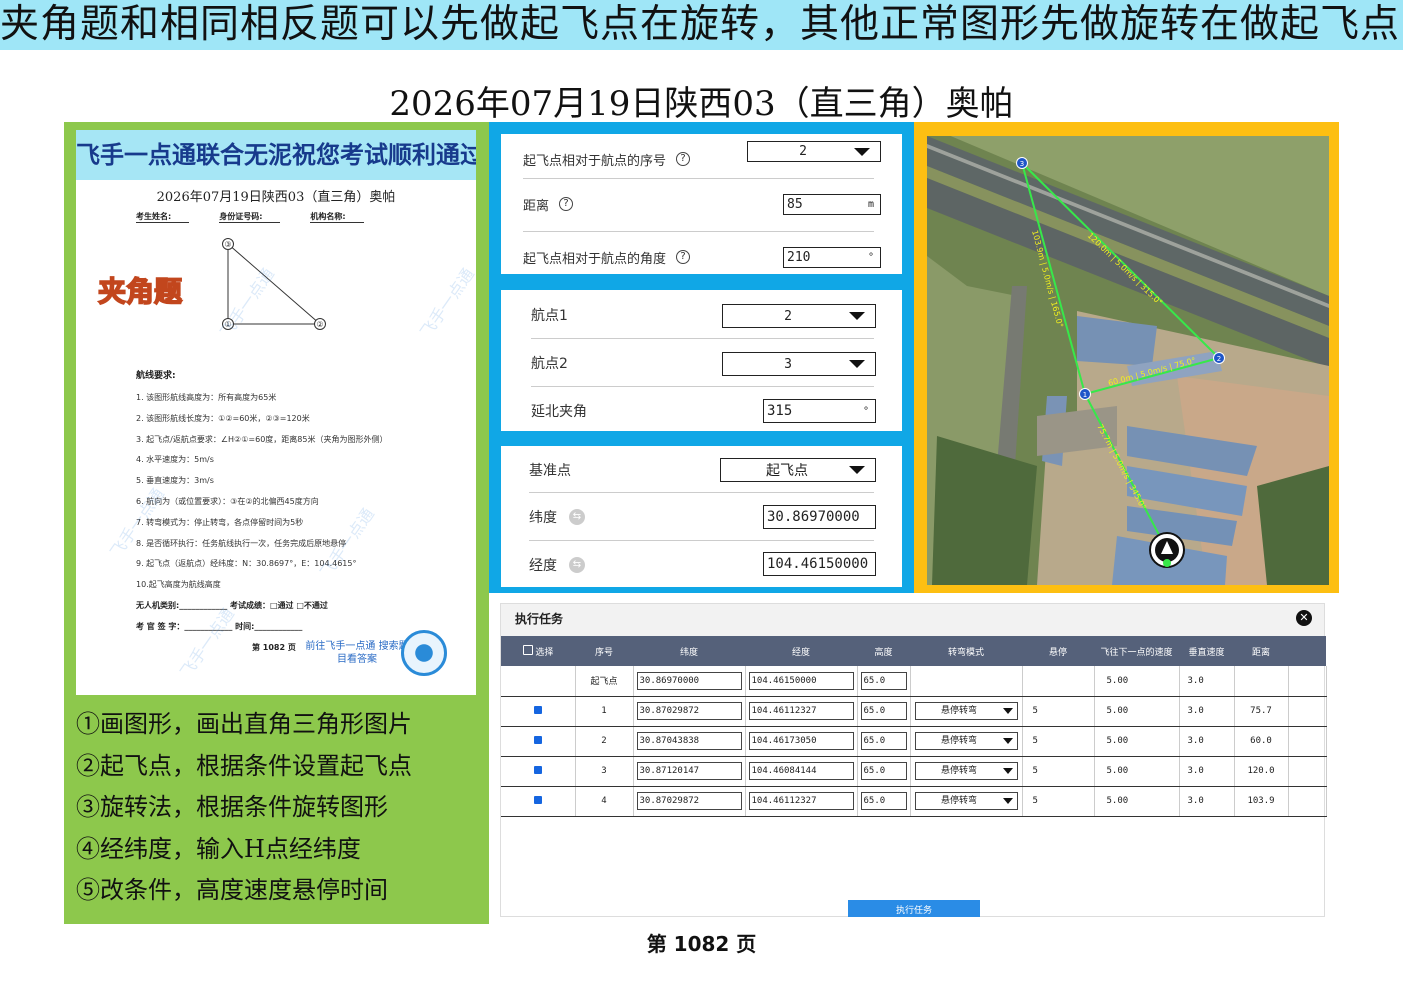 The width and height of the screenshot is (1403, 992). What do you see at coordinates (1058, 651) in the screenshot?
I see `col-hover: 悬停` at bounding box center [1058, 651].